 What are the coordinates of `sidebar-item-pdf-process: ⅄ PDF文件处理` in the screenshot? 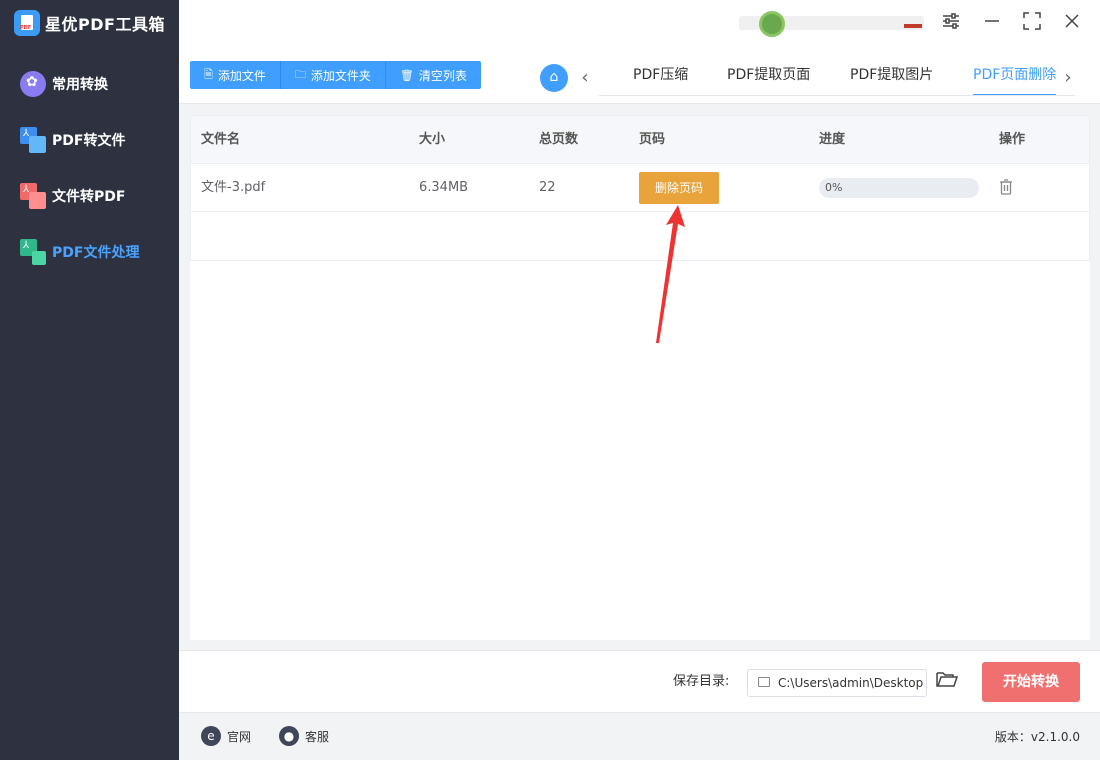 It's located at (79, 252).